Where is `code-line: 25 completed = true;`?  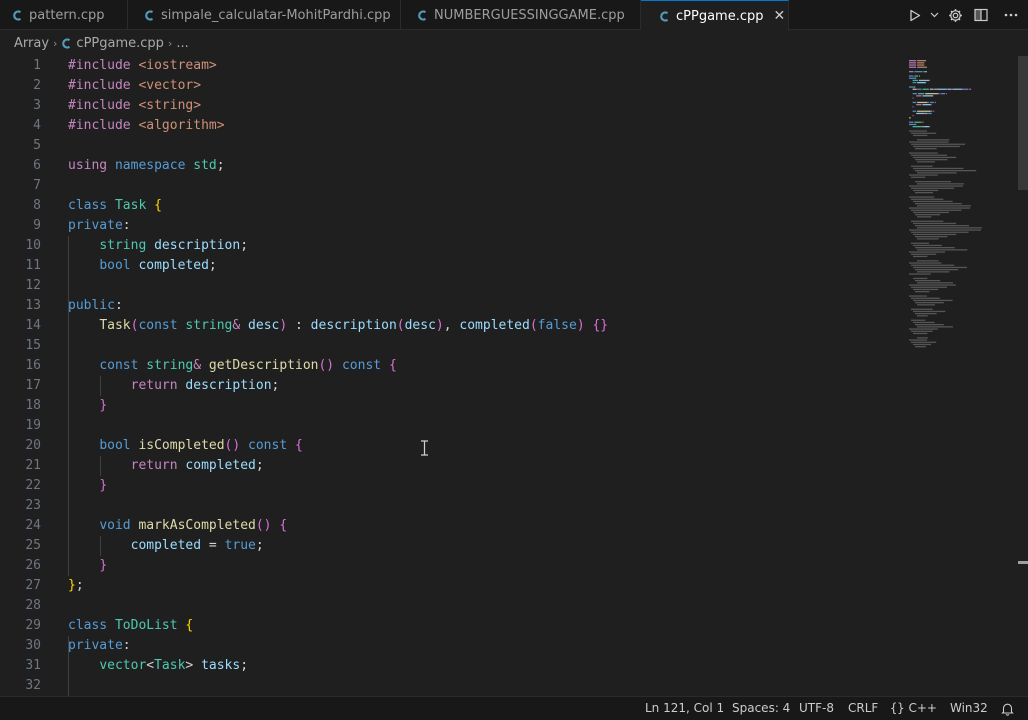
code-line: 25 completed = true; is located at coordinates (450, 546).